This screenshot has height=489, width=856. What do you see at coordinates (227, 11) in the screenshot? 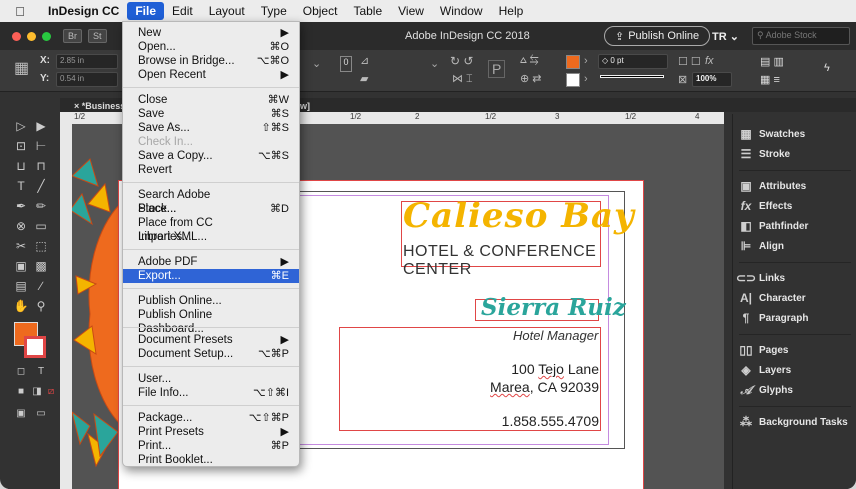
I see `menu-layout: Layout` at bounding box center [227, 11].